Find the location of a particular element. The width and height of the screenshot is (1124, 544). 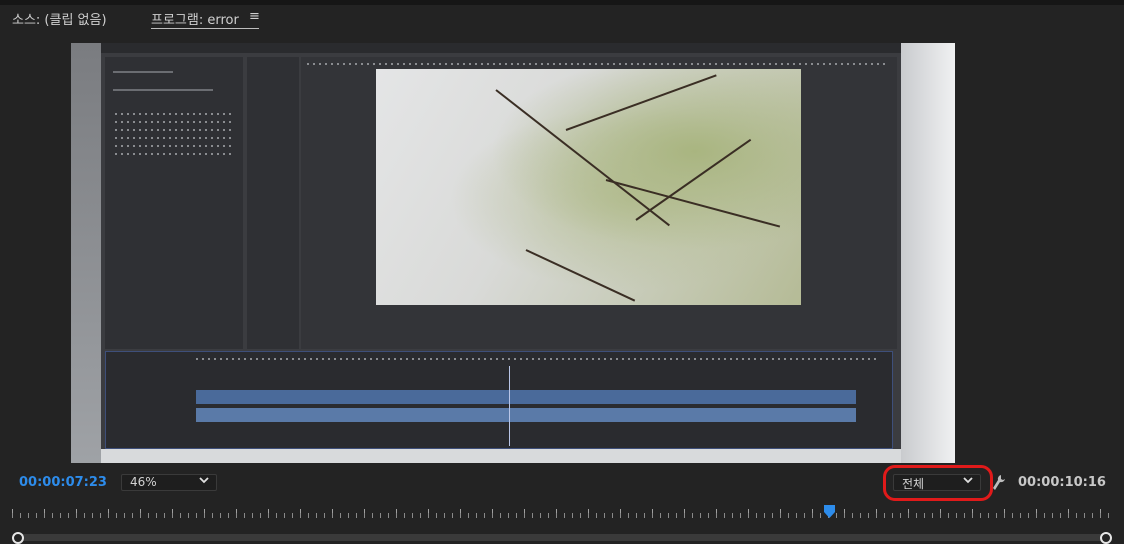

panel-menu-icon: ≡ is located at coordinates (254, 16).